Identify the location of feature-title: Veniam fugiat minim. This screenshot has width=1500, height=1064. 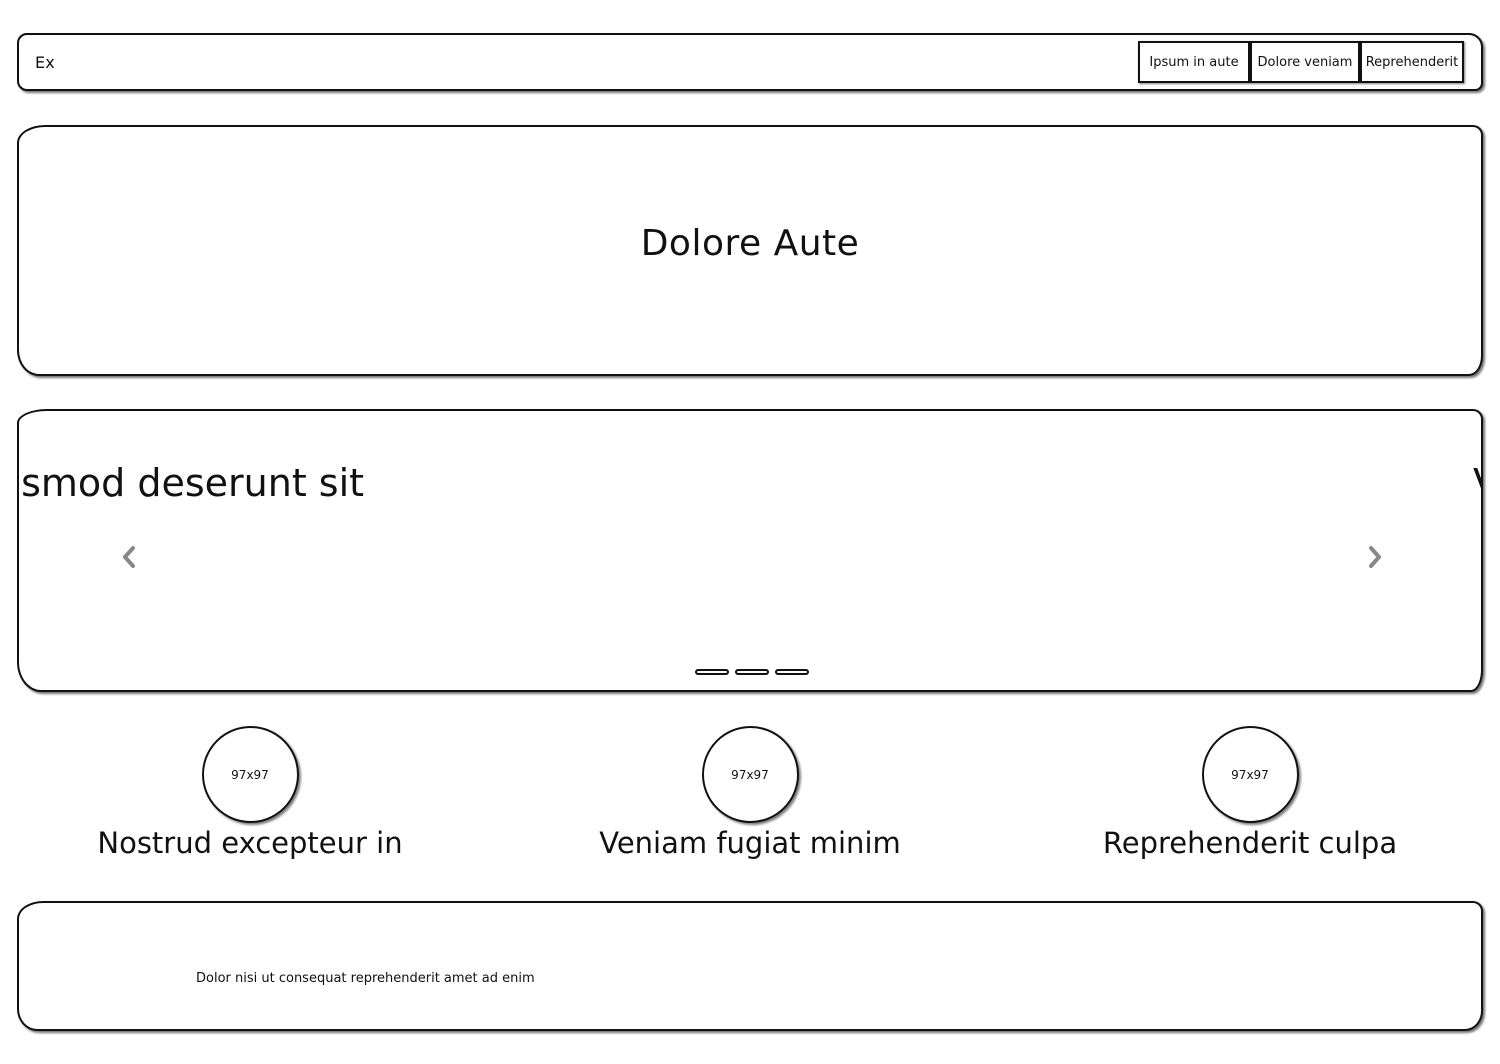
(750, 843).